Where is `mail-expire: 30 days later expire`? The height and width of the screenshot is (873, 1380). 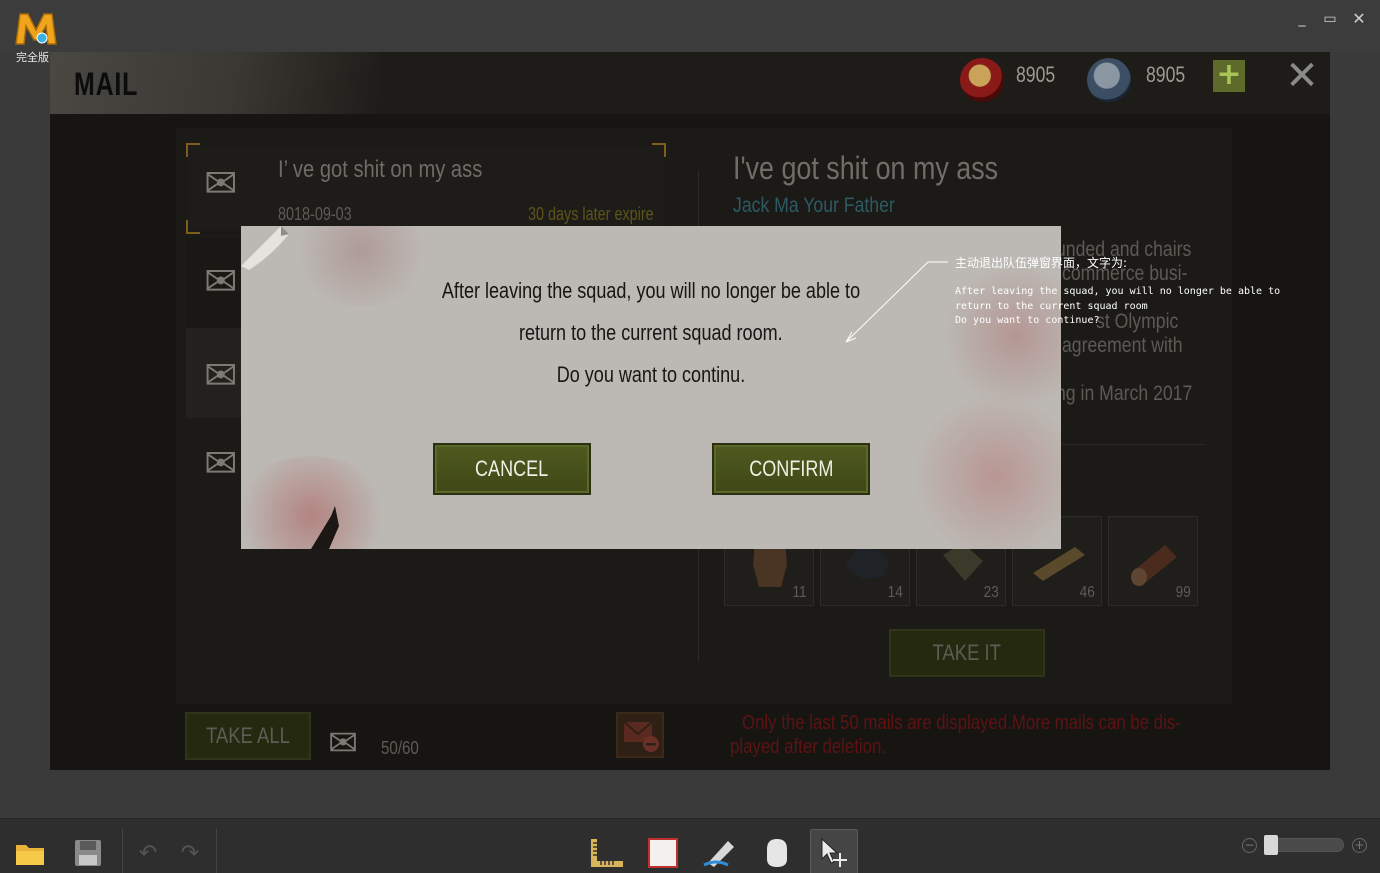 mail-expire: 30 days later expire is located at coordinates (591, 214).